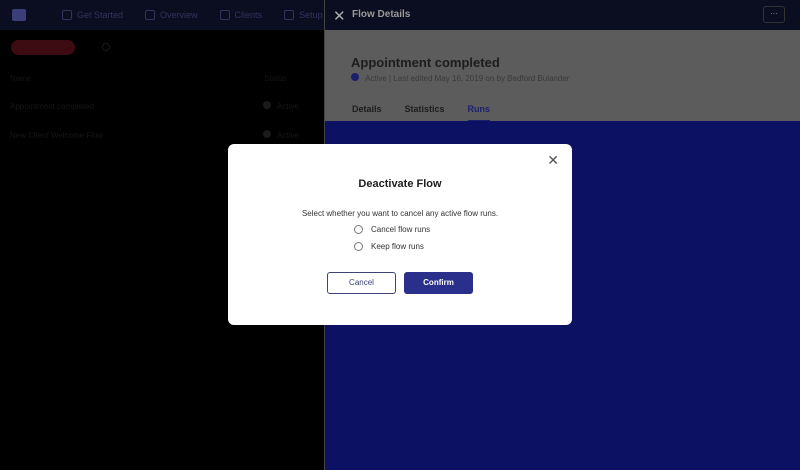 The image size is (800, 470). I want to click on tab-details: Details, so click(367, 113).